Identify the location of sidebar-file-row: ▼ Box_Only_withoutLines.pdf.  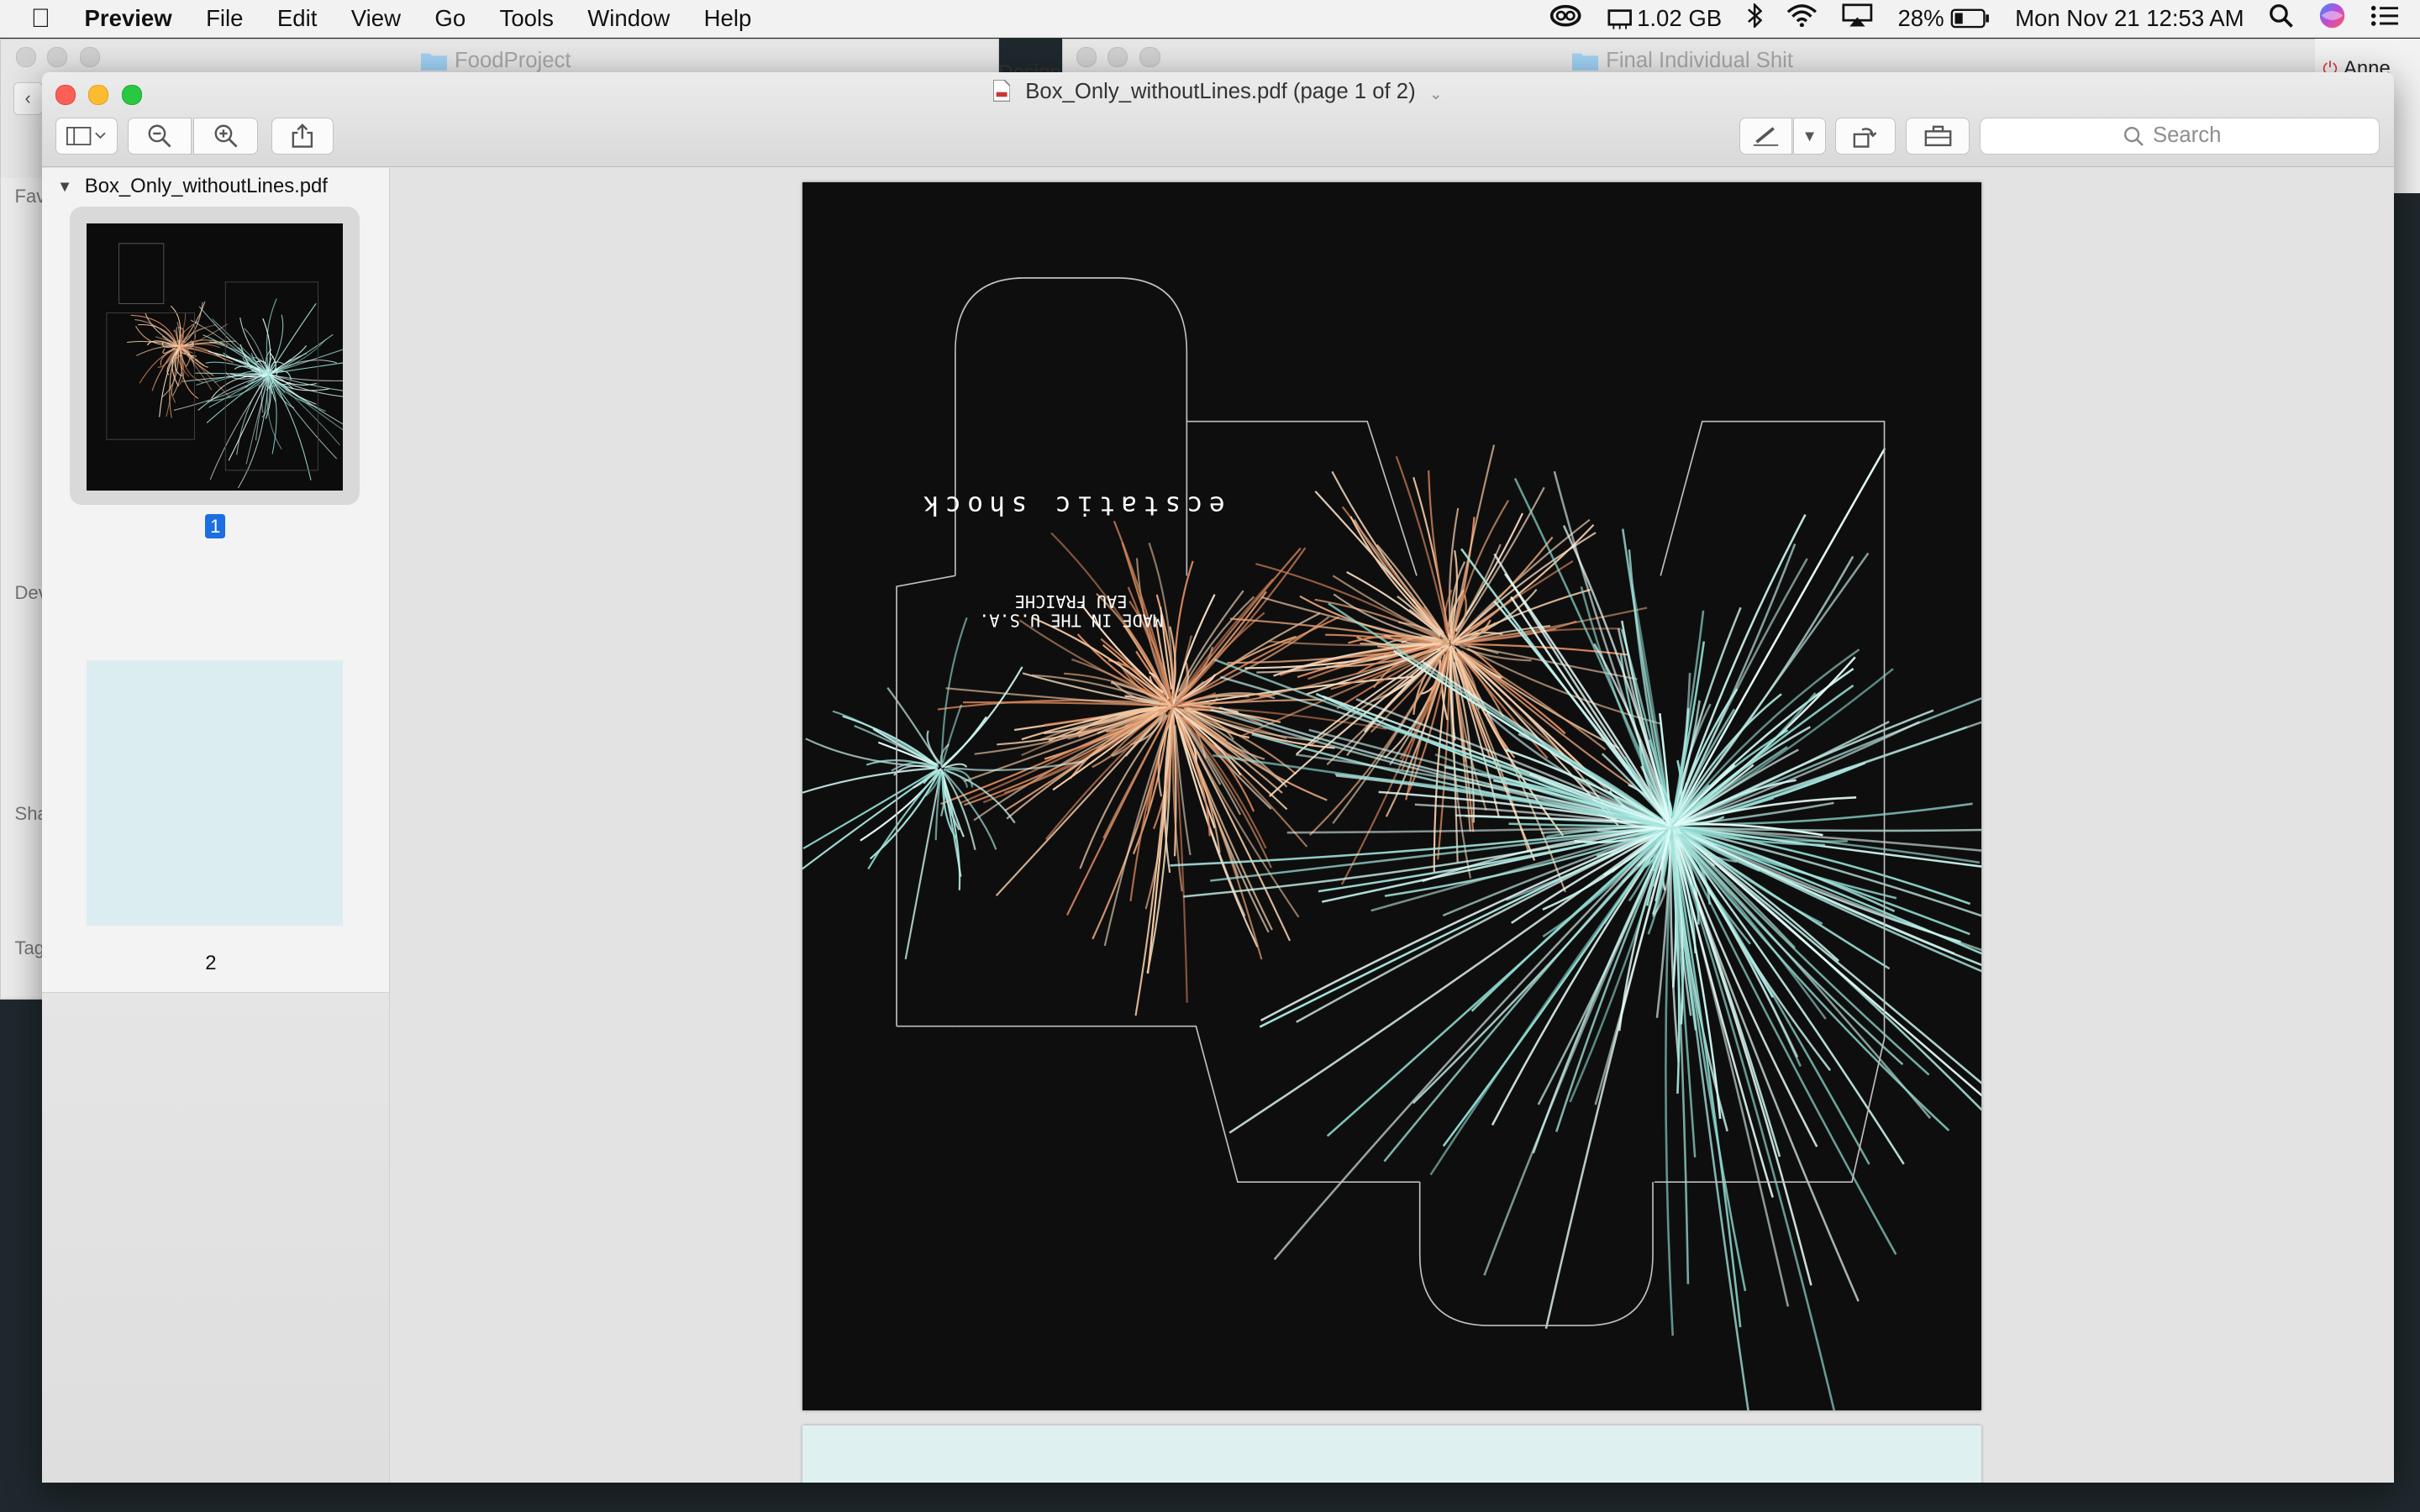
(192, 186).